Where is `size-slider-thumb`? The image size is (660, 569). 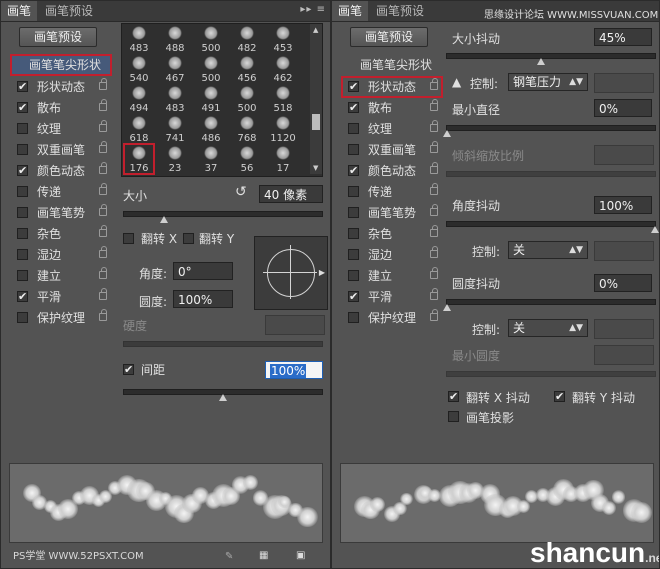 size-slider-thumb is located at coordinates (163, 219).